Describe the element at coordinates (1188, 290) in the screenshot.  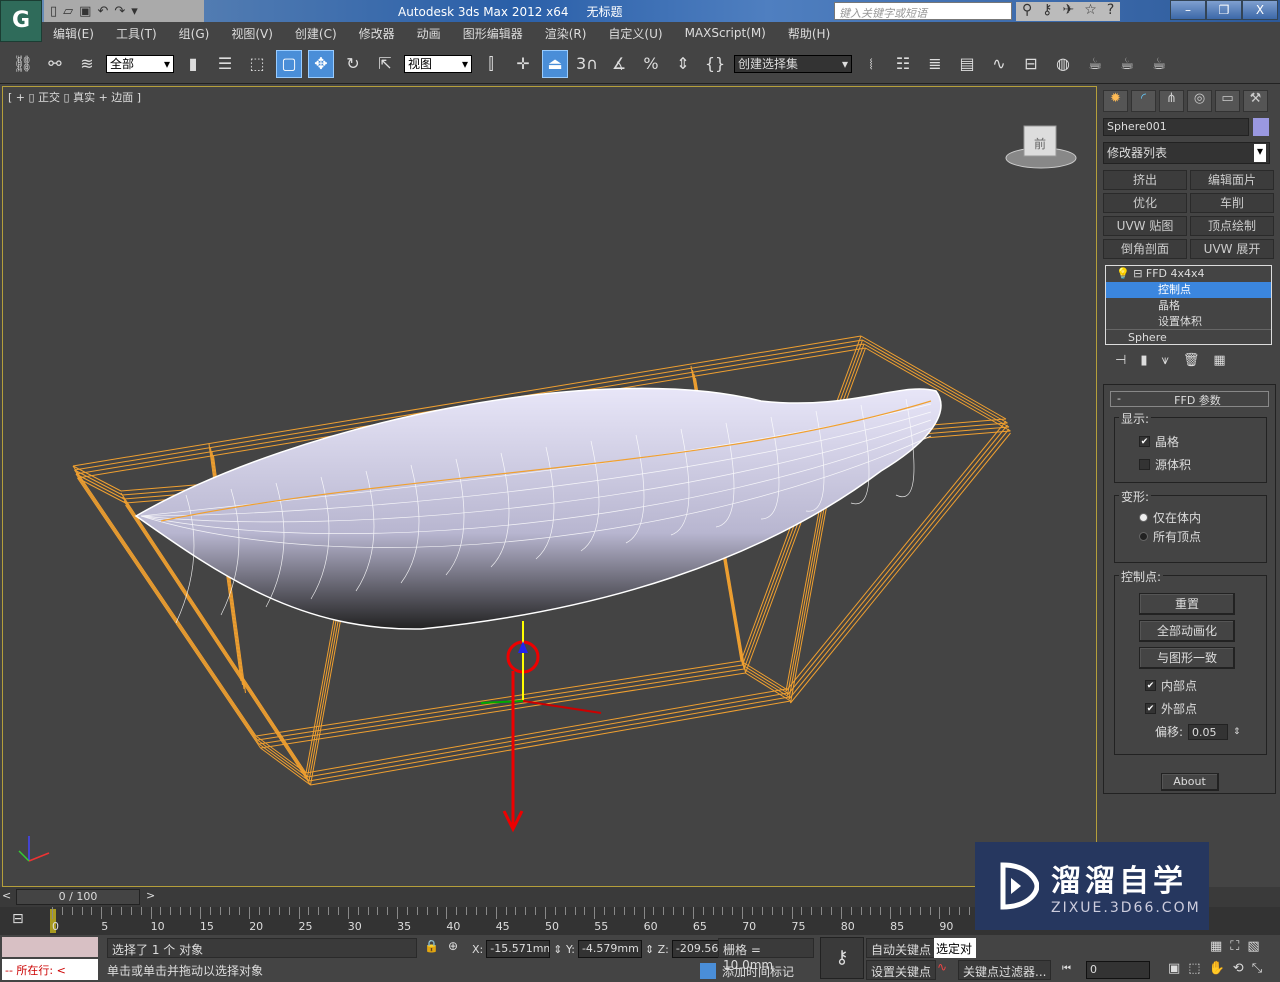
I see `stack-sub-control-points: 控制点` at that location.